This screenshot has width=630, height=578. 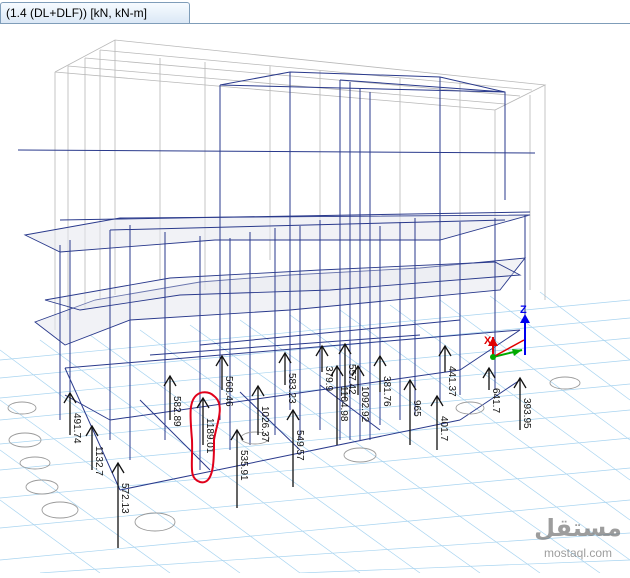 What do you see at coordinates (228, 391) in the screenshot?
I see `reaction-value-label: 568.46` at bounding box center [228, 391].